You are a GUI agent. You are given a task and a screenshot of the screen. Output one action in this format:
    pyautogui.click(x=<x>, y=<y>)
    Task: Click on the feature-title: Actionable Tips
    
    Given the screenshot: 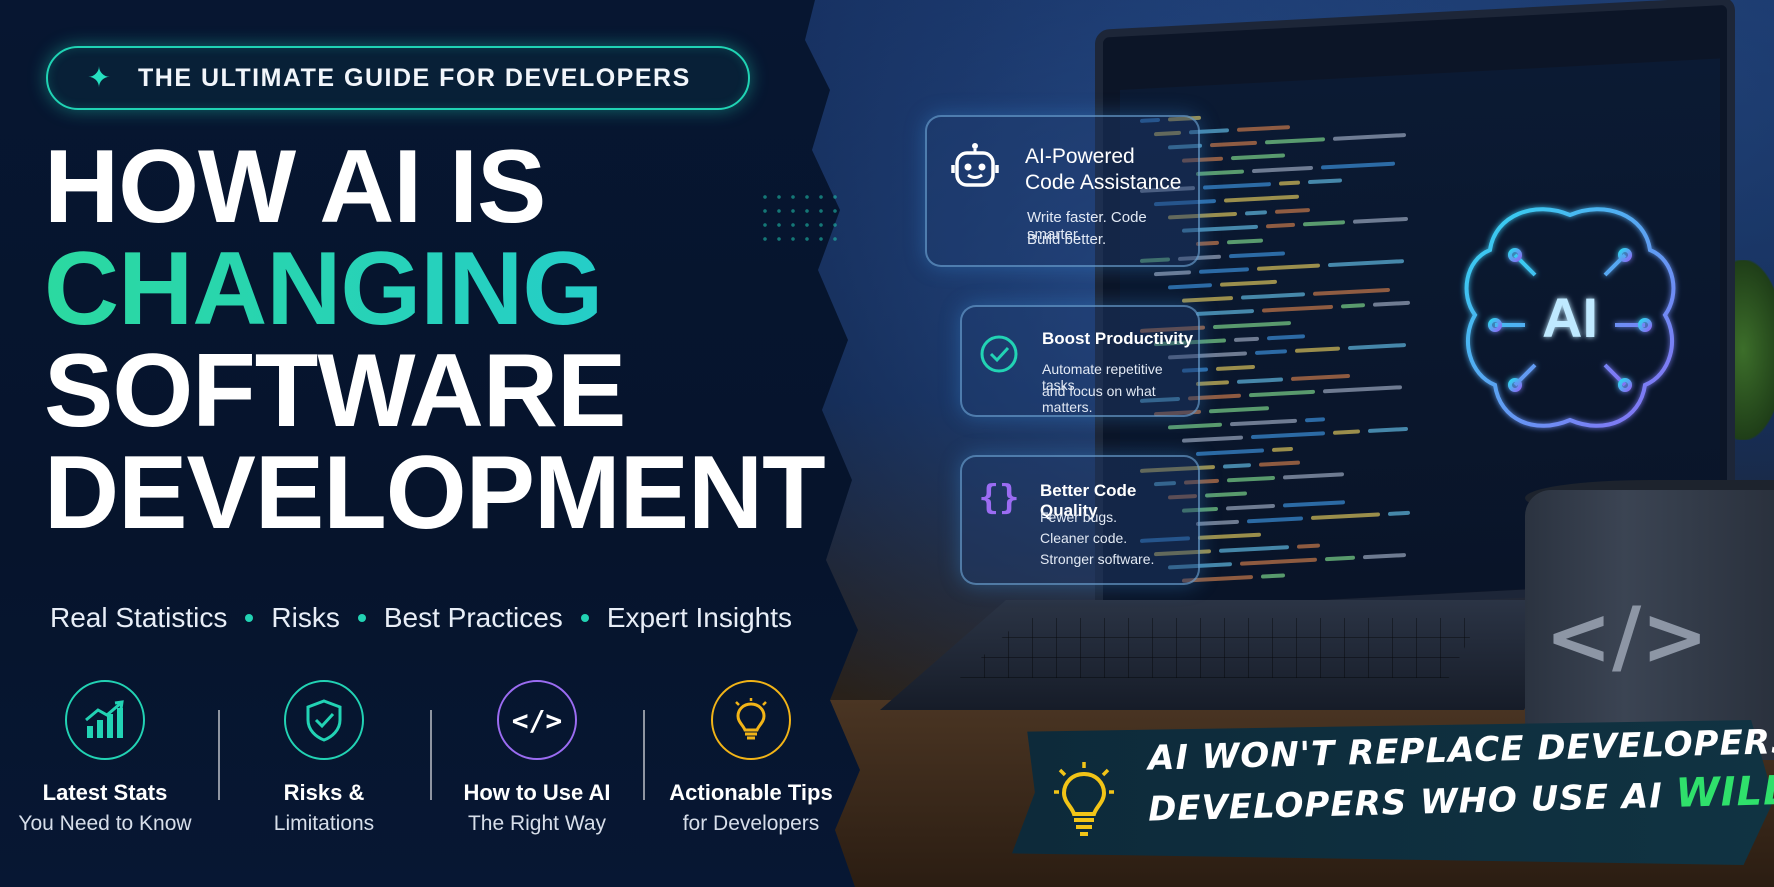 What is the action you would take?
    pyautogui.click(x=751, y=792)
    